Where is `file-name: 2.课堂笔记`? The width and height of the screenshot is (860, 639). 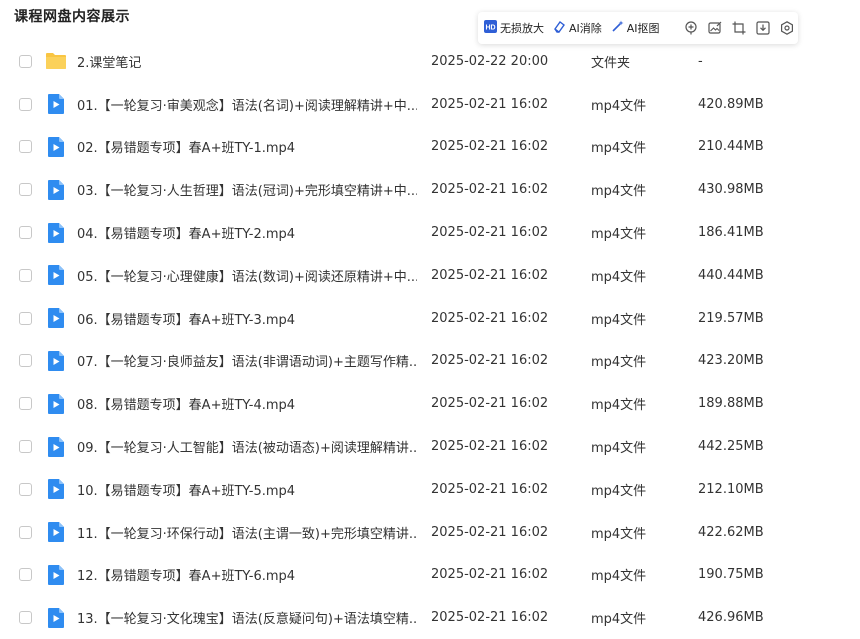
file-name: 2.课堂笔记 is located at coordinates (247, 61).